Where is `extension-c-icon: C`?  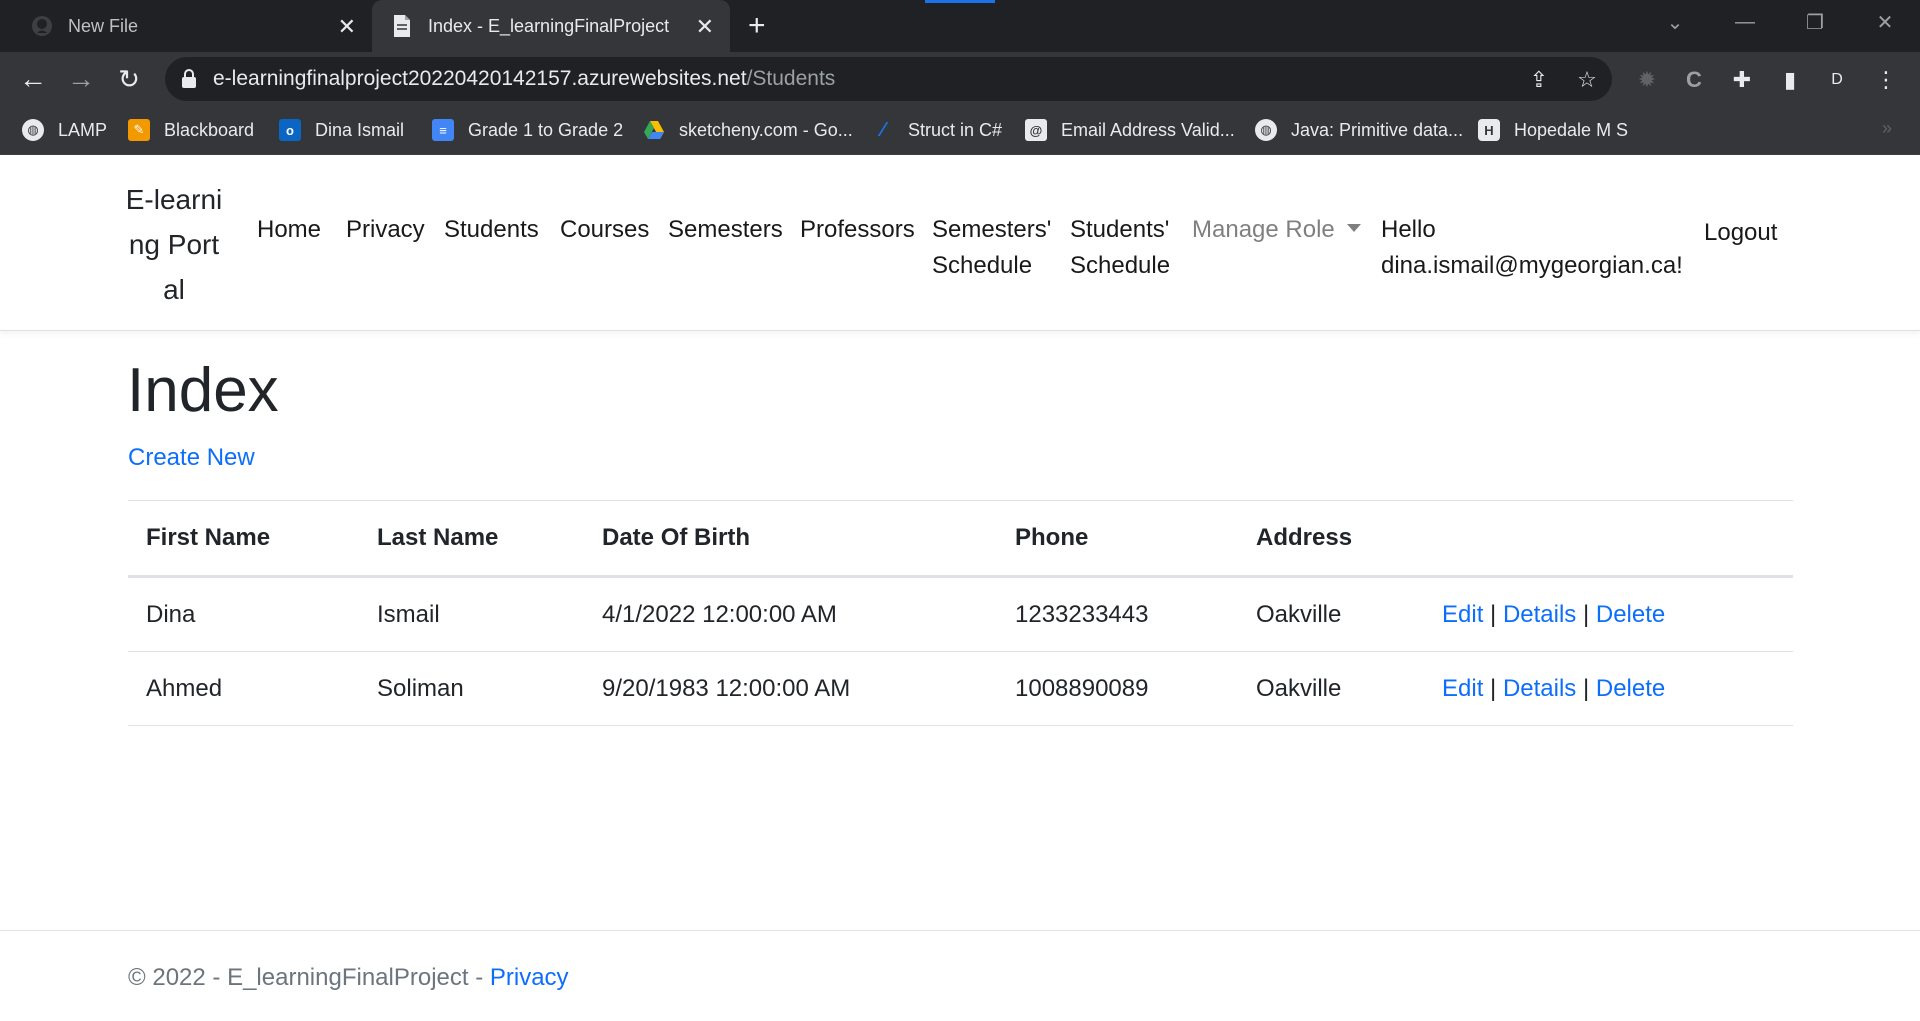
extension-c-icon: C is located at coordinates (1694, 80).